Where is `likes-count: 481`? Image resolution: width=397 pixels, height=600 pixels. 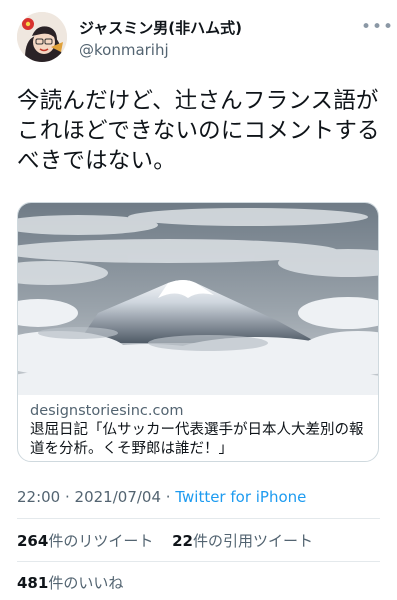 likes-count: 481 is located at coordinates (33, 583).